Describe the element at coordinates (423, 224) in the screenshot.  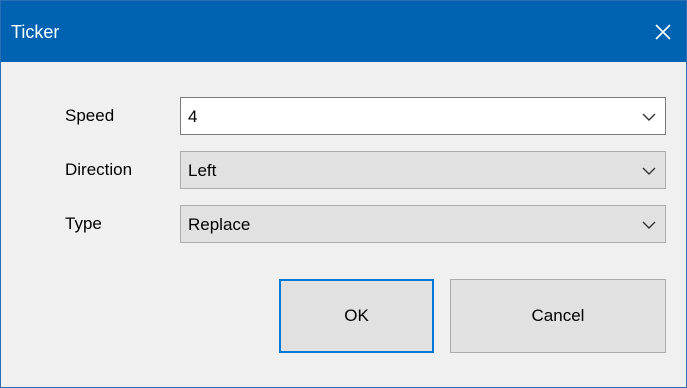
I see `type-combobox: Replace` at that location.